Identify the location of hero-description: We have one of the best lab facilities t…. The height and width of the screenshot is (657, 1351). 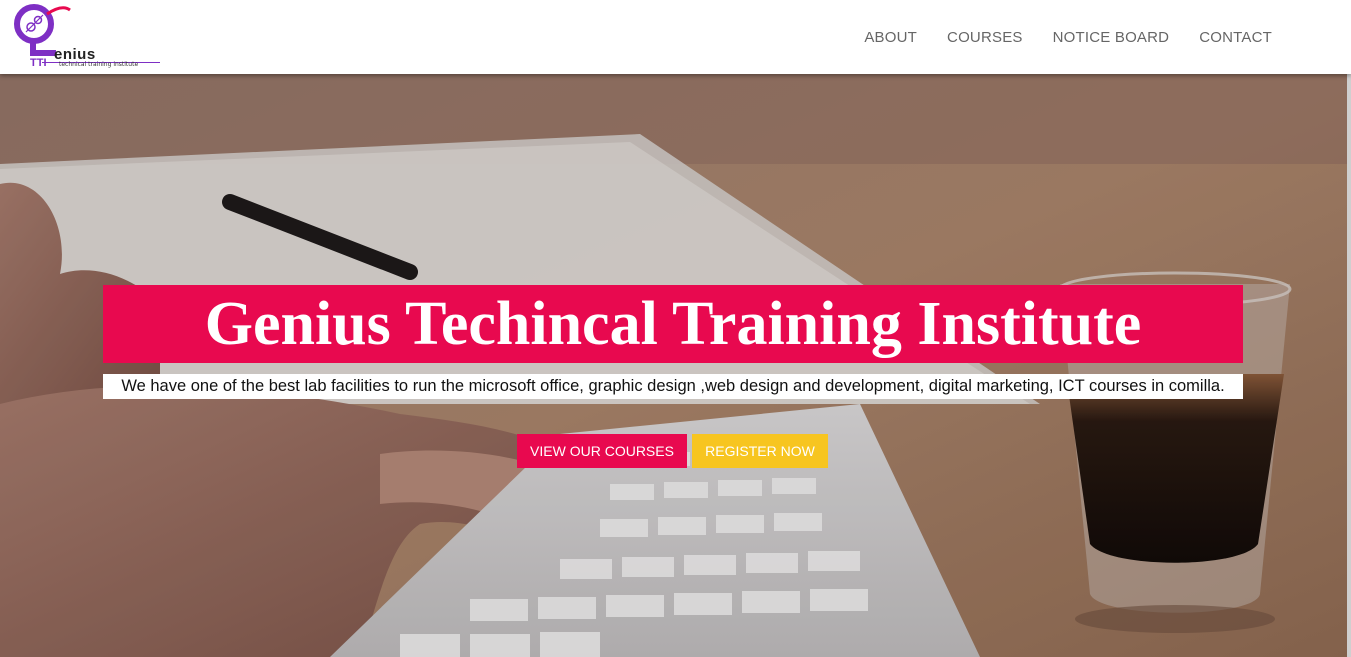
(673, 386).